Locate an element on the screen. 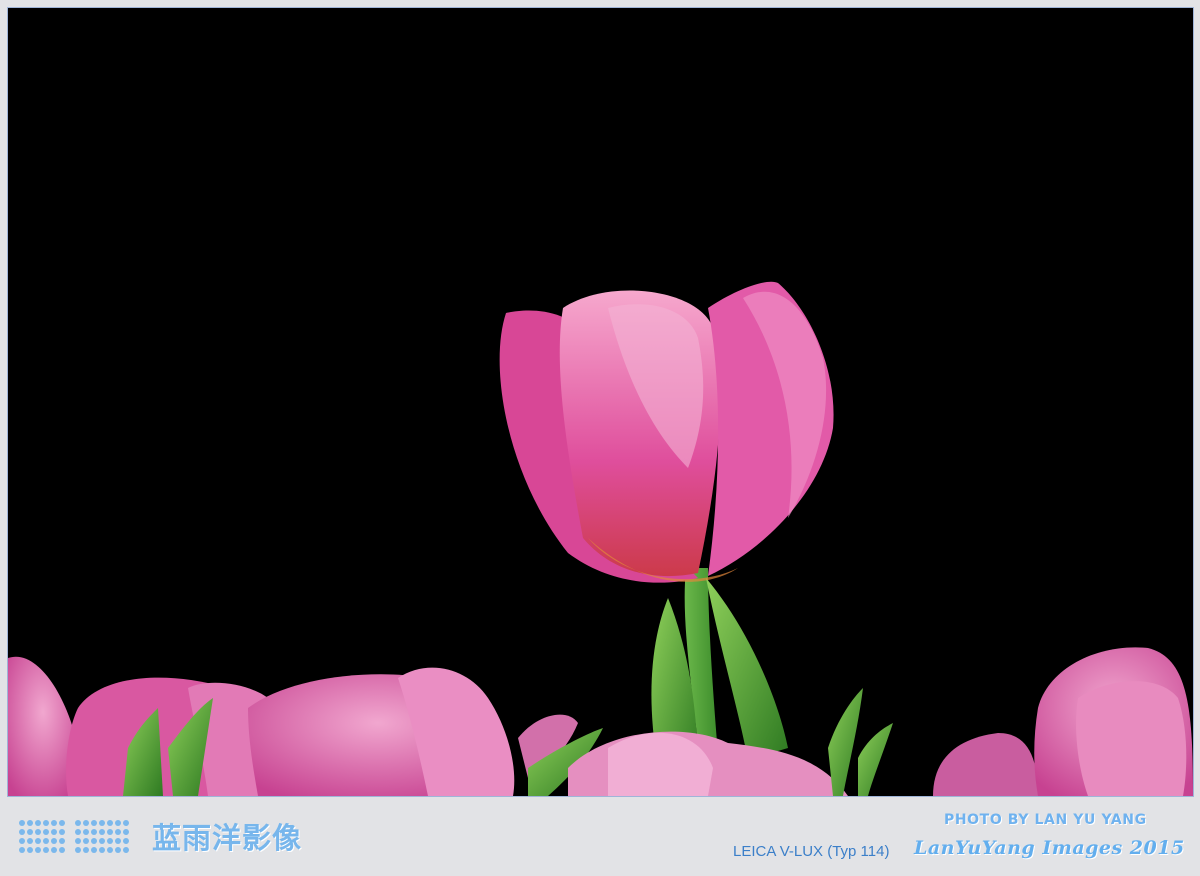 This screenshot has width=1200, height=876. brand-name-chinese: 蓝雨洋影像 is located at coordinates (227, 838).